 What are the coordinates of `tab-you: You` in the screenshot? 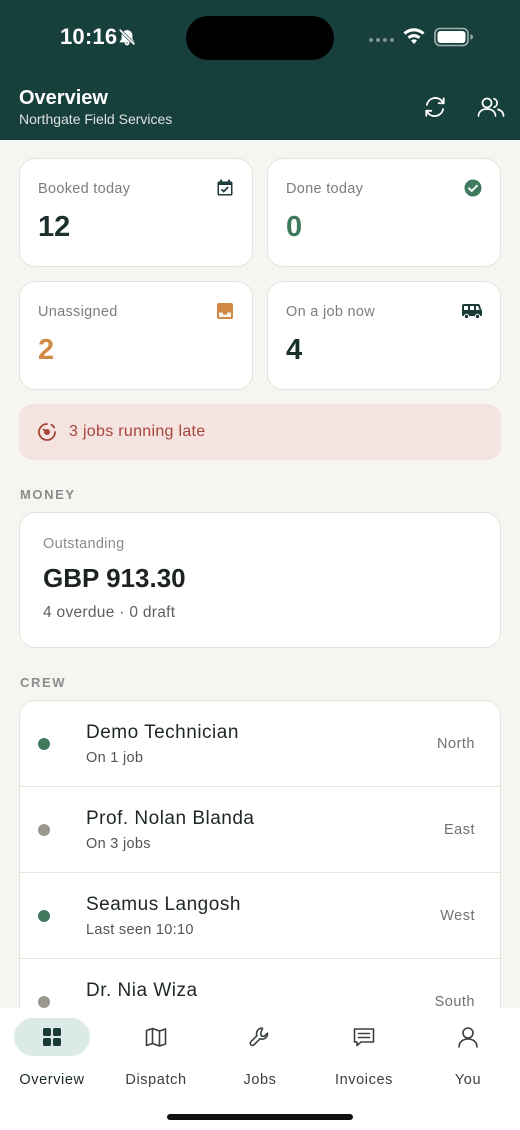 It's located at (468, 1056).